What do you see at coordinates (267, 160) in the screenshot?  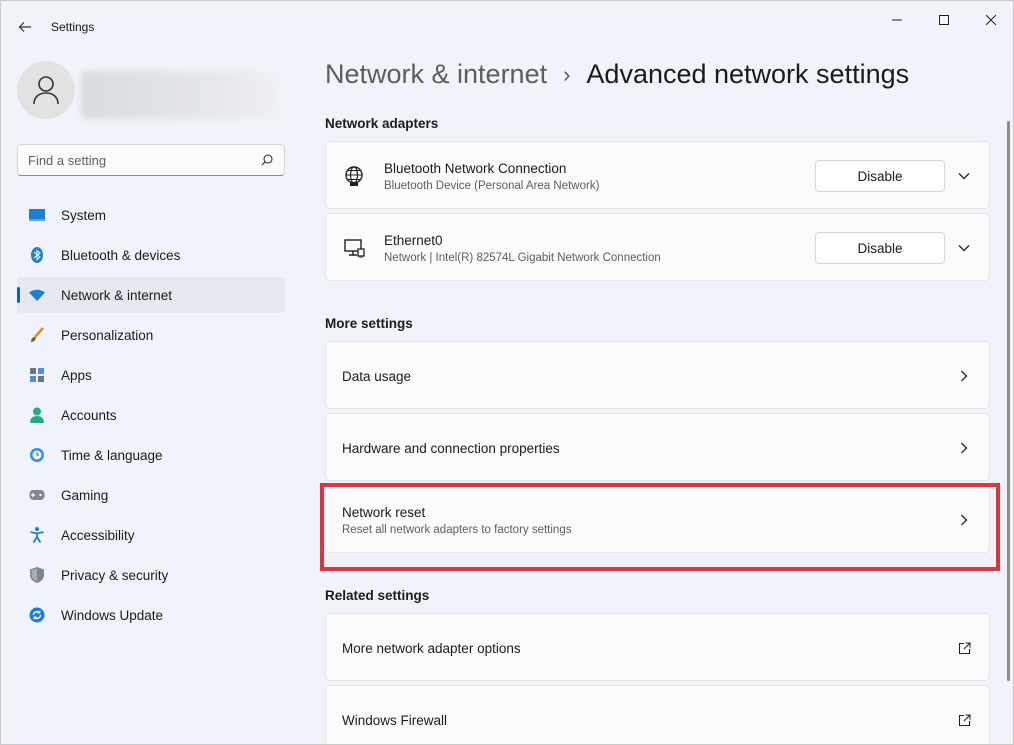 I see `search-icon` at bounding box center [267, 160].